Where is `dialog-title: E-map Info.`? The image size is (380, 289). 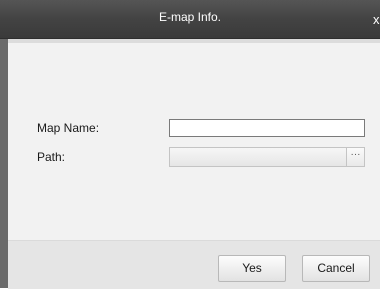
dialog-title: E-map Info. is located at coordinates (190, 17).